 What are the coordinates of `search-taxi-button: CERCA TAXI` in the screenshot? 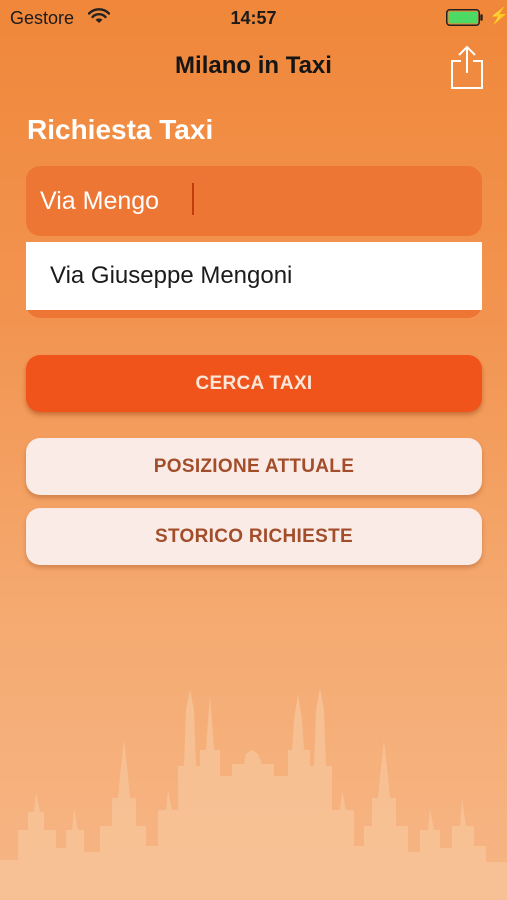 It's located at (254, 383).